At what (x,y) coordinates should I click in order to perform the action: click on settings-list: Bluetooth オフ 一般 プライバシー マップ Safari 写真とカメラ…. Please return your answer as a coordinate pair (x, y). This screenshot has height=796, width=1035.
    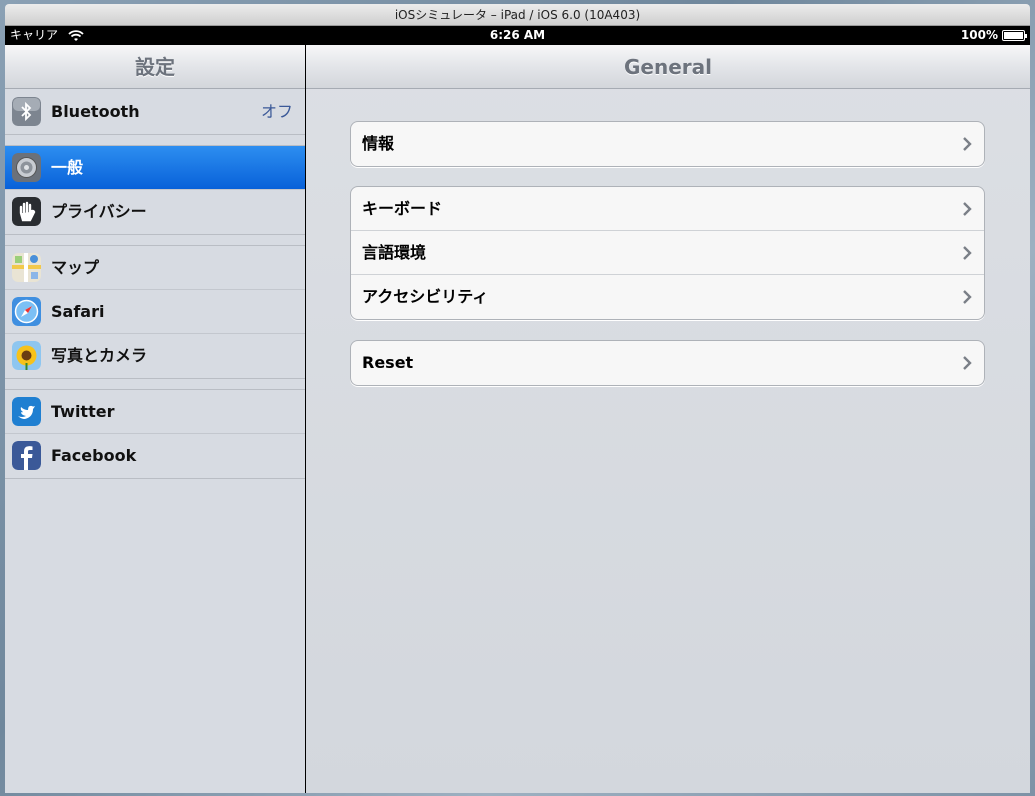
    Looking at the image, I should click on (155, 289).